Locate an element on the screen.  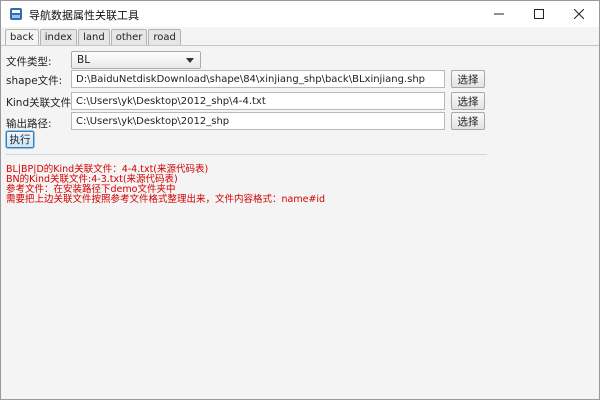
file-type-select: BL is located at coordinates (136, 60).